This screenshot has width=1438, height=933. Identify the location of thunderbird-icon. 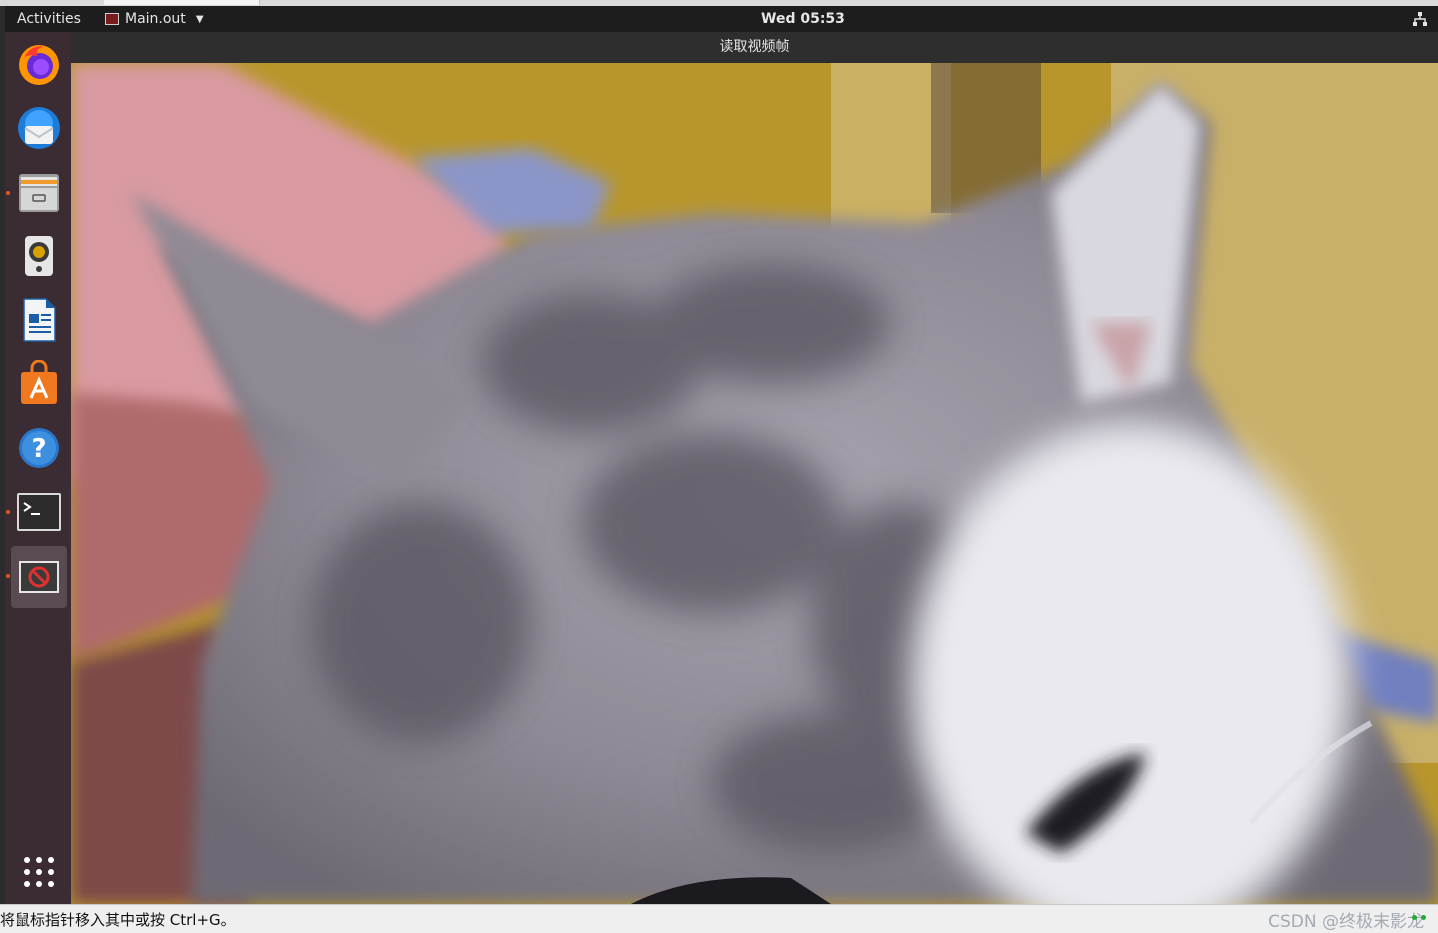
(39, 128).